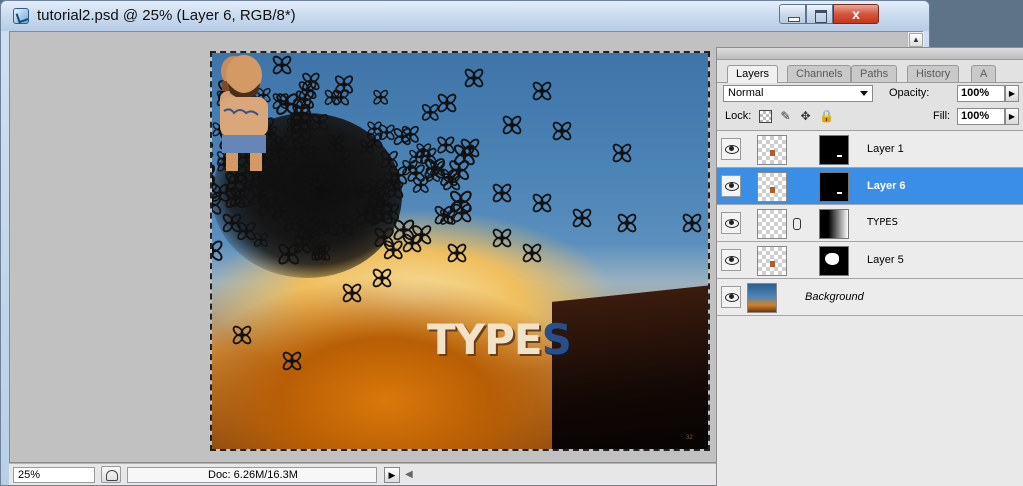 This screenshot has width=1023, height=486. Describe the element at coordinates (166, 15) in the screenshot. I see `document-title: tutorial2.psd @ 25% (Layer 6, RGB/8*)` at that location.